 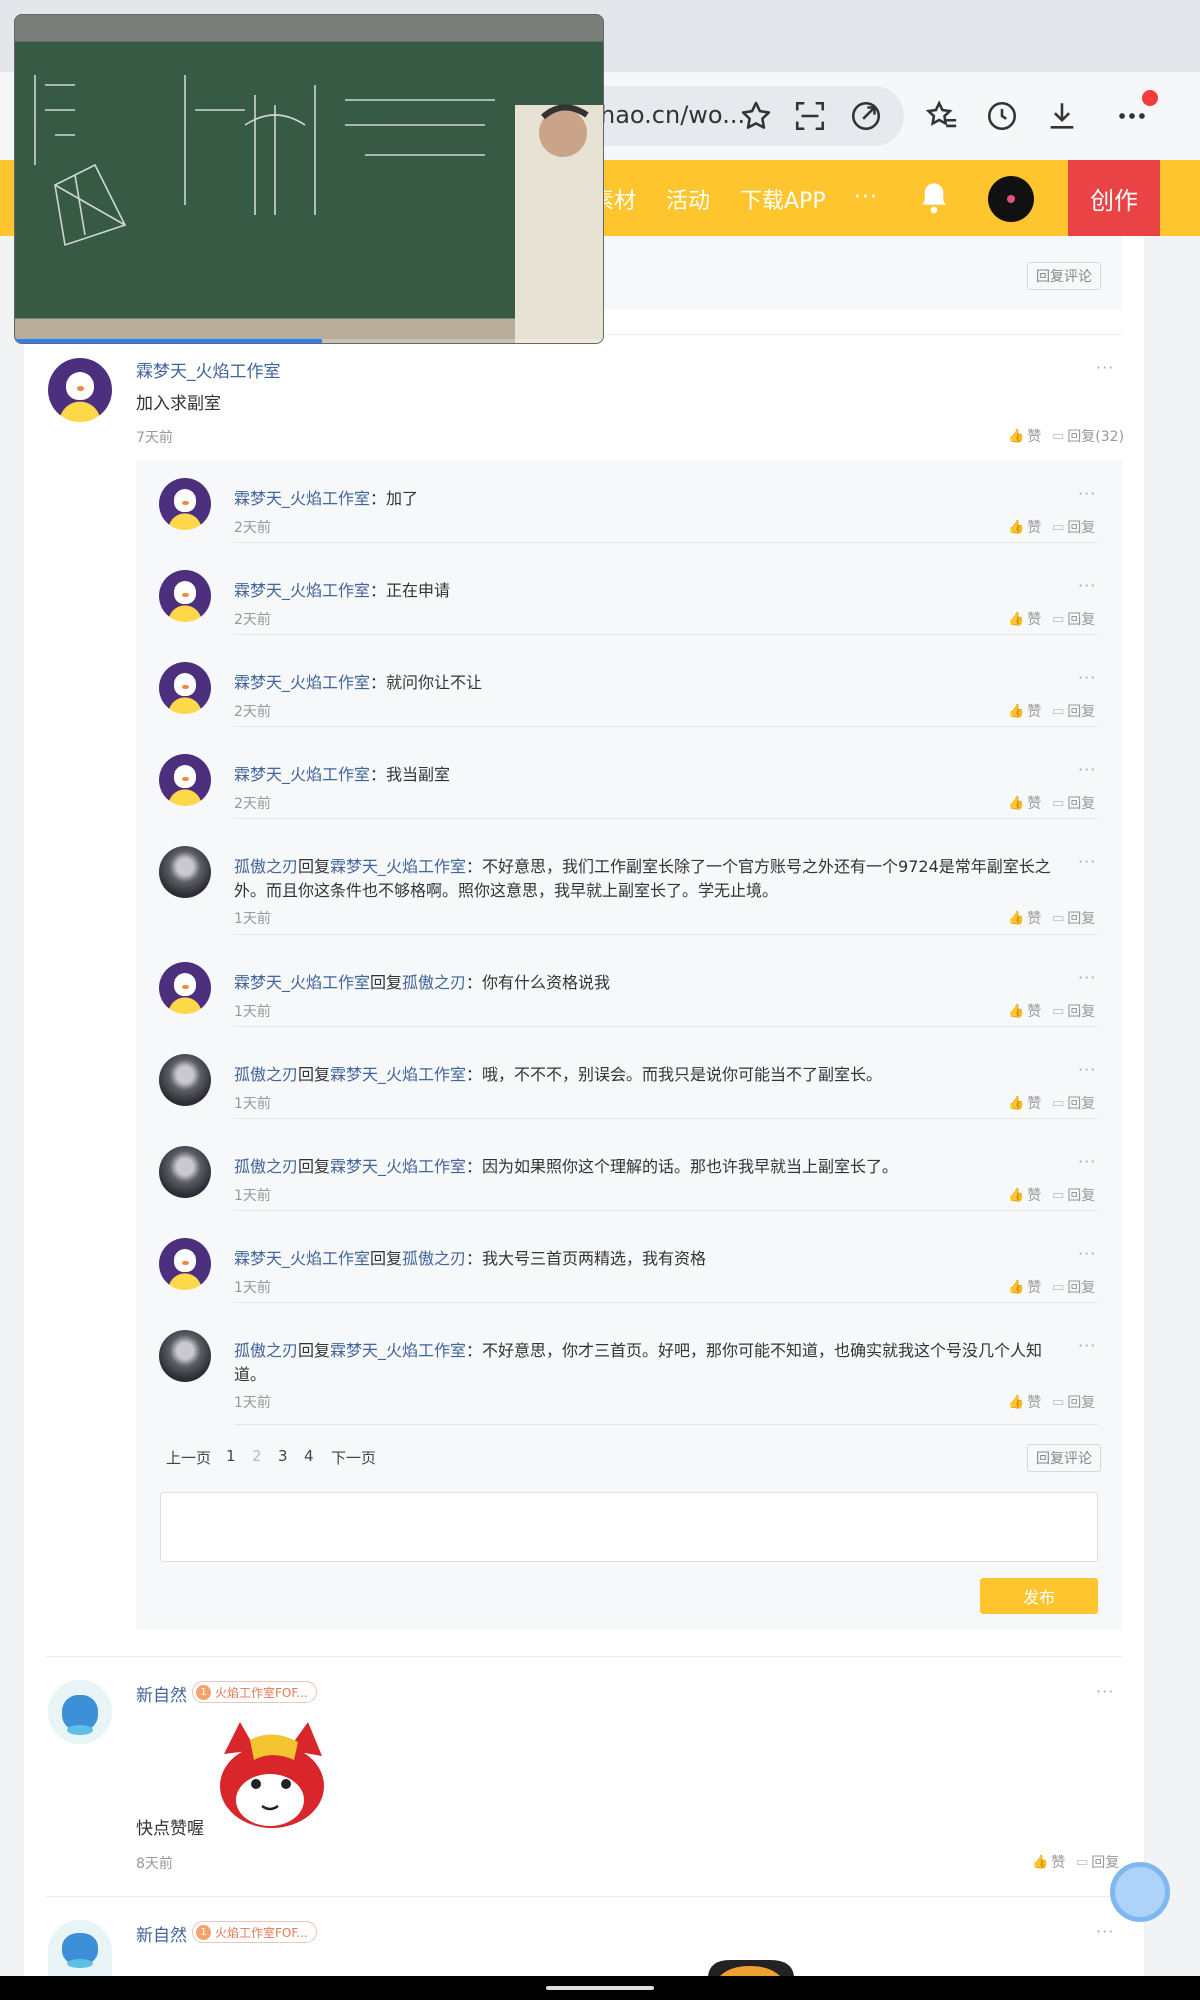 What do you see at coordinates (682, 1166) in the screenshot?
I see `reply-content: ：因为如果照你这个理解的话。那也许我早就当上副室长了。` at bounding box center [682, 1166].